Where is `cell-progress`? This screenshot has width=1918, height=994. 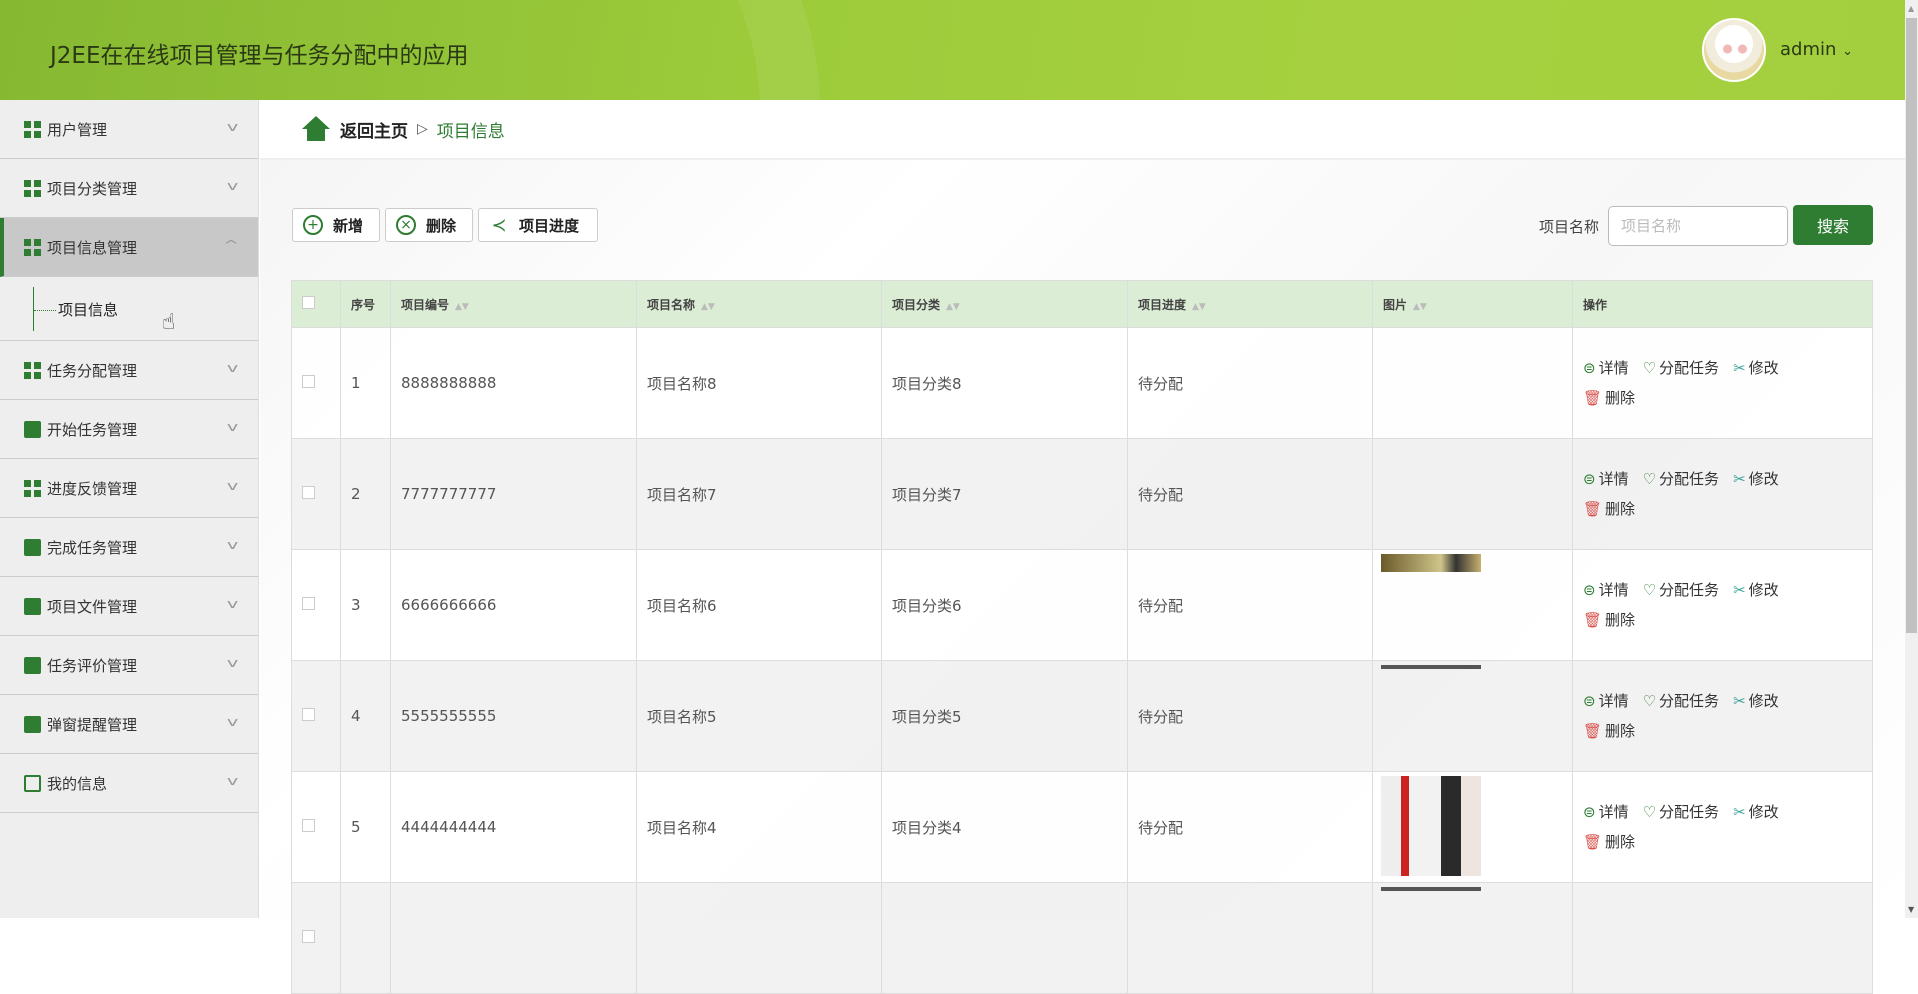
cell-progress is located at coordinates (1250, 938).